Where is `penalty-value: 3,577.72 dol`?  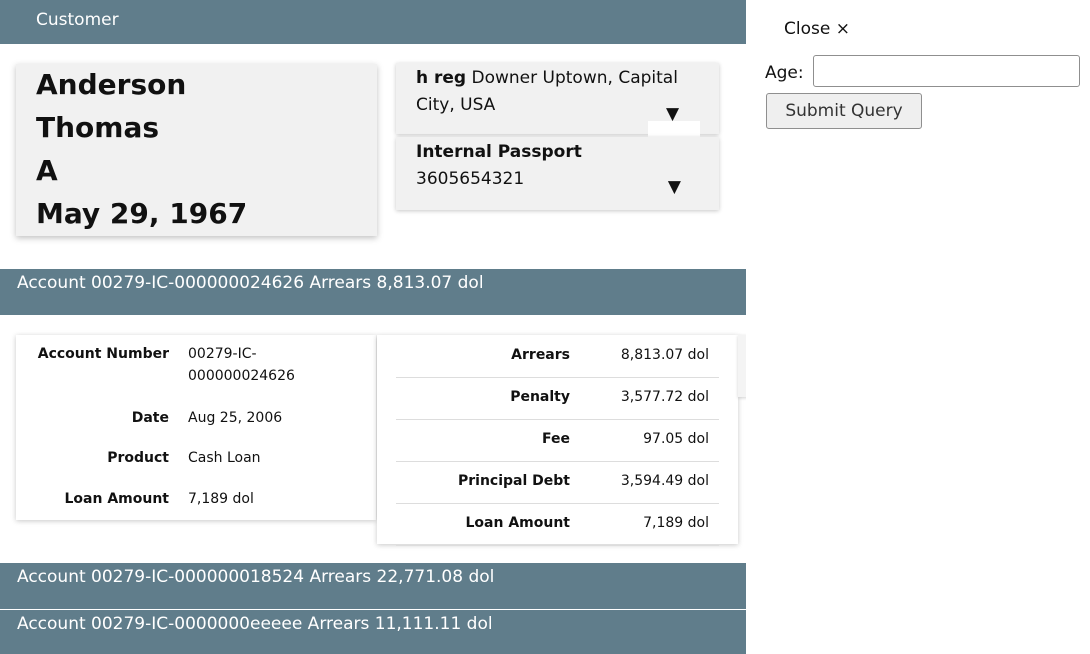 penalty-value: 3,577.72 dol is located at coordinates (664, 397).